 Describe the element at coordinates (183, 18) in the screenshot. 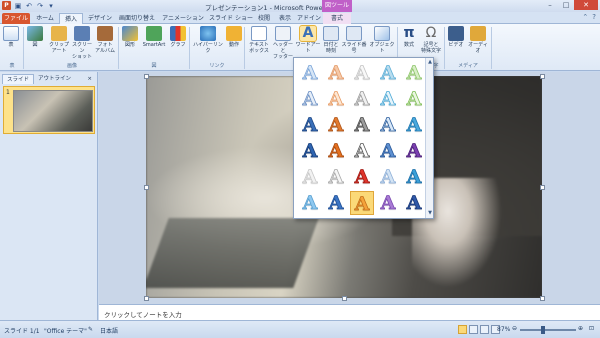

I see `tab-animations: アニメーション` at that location.